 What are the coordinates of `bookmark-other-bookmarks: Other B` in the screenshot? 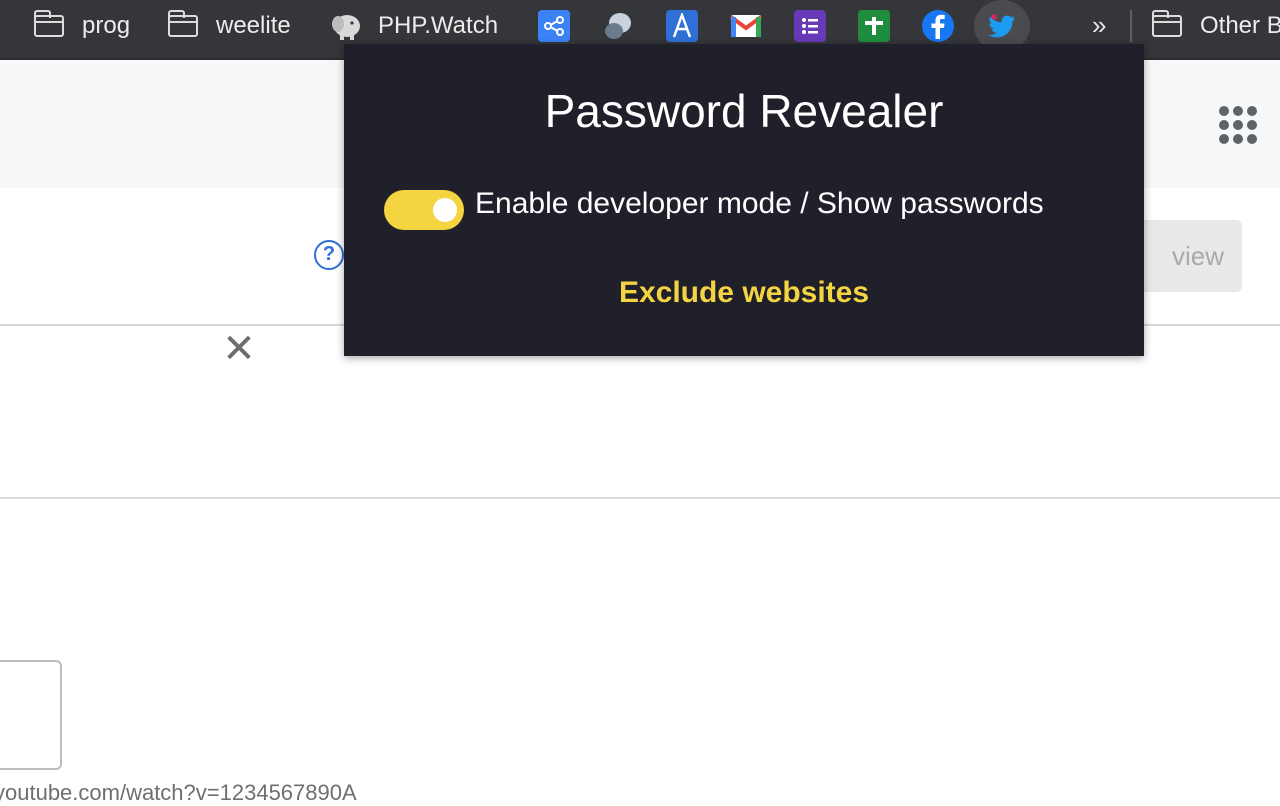 It's located at (1215, 26).